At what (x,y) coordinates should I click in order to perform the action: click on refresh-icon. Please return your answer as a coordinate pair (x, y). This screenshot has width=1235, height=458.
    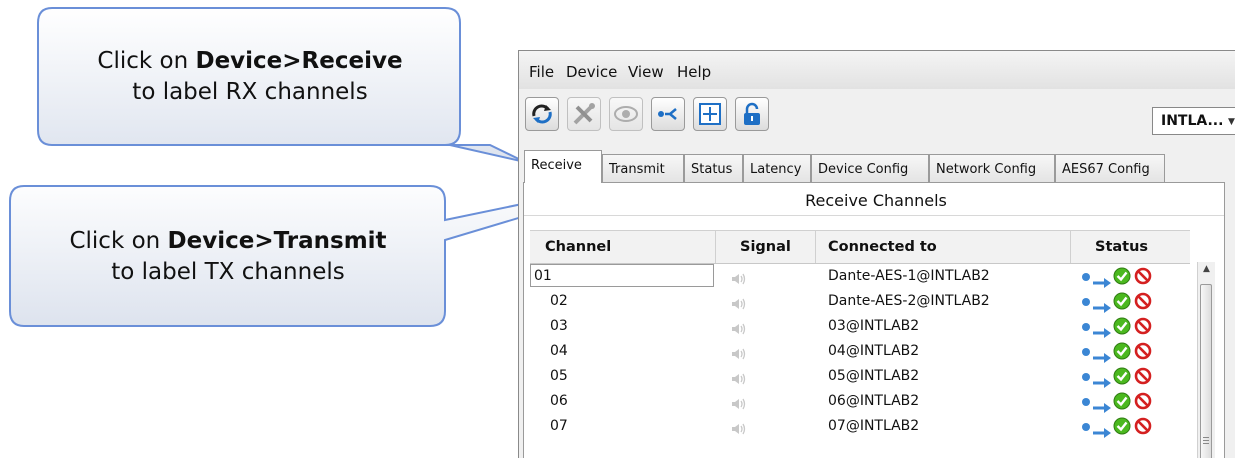
    Looking at the image, I should click on (542, 114).